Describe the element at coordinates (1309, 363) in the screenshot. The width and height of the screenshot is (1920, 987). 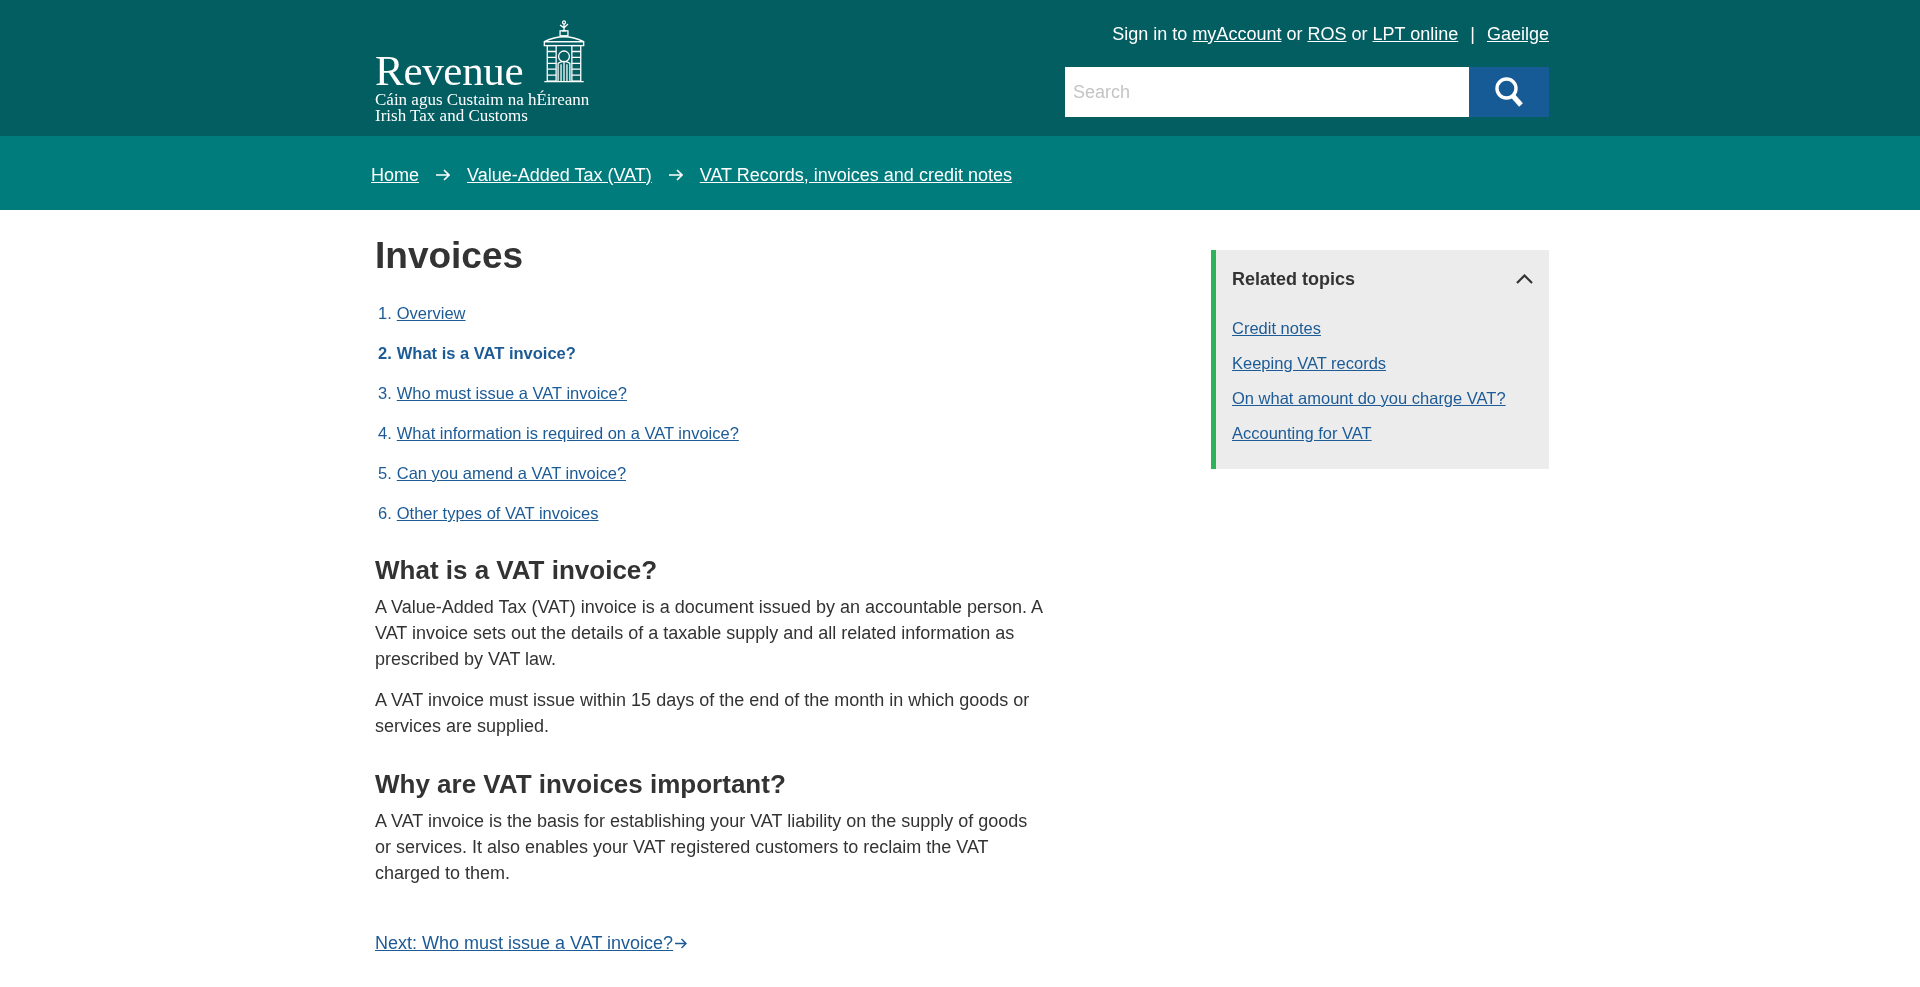
I see `related-topic-link: Keeping VAT records` at that location.